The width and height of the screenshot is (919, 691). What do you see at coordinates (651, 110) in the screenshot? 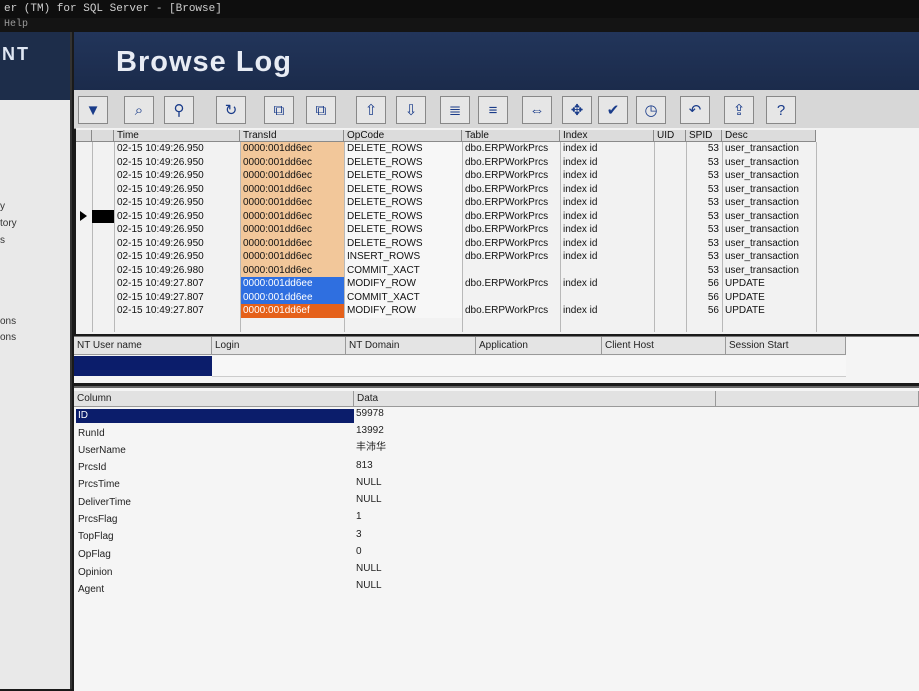
I see `history-button: ◷` at bounding box center [651, 110].